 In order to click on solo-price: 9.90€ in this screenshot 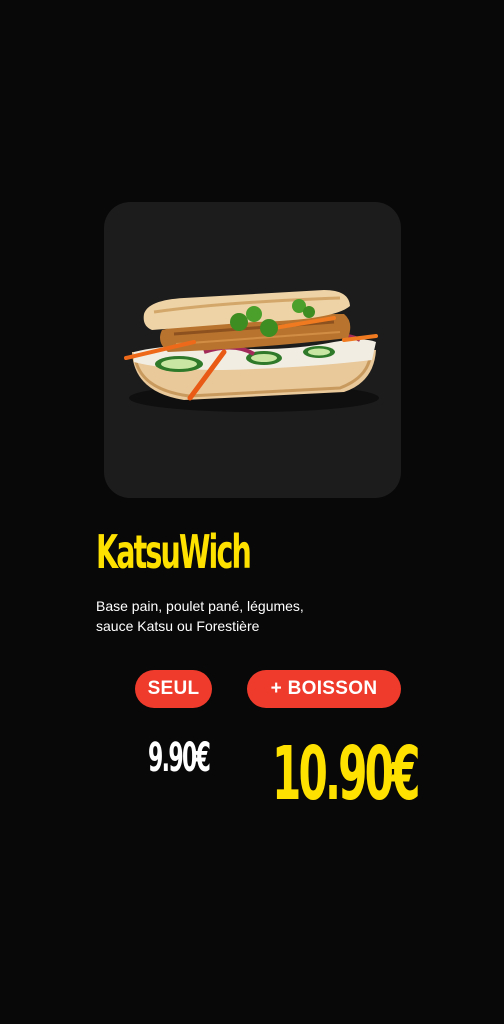, I will do `click(179, 758)`.